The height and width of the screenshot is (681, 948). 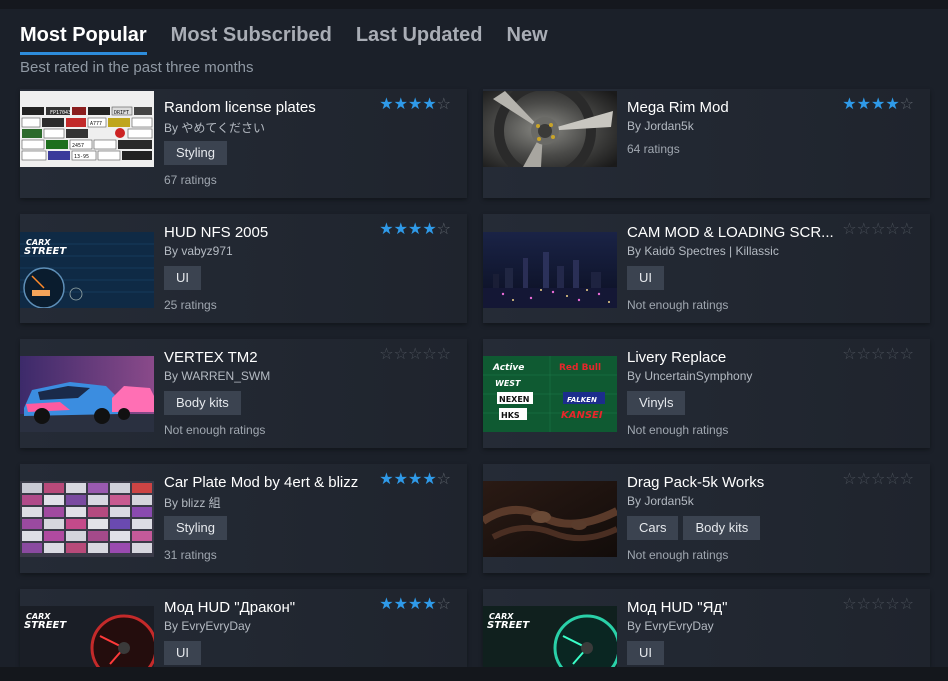 What do you see at coordinates (214, 127) in the screenshot?
I see `item-author: By やめてください` at bounding box center [214, 127].